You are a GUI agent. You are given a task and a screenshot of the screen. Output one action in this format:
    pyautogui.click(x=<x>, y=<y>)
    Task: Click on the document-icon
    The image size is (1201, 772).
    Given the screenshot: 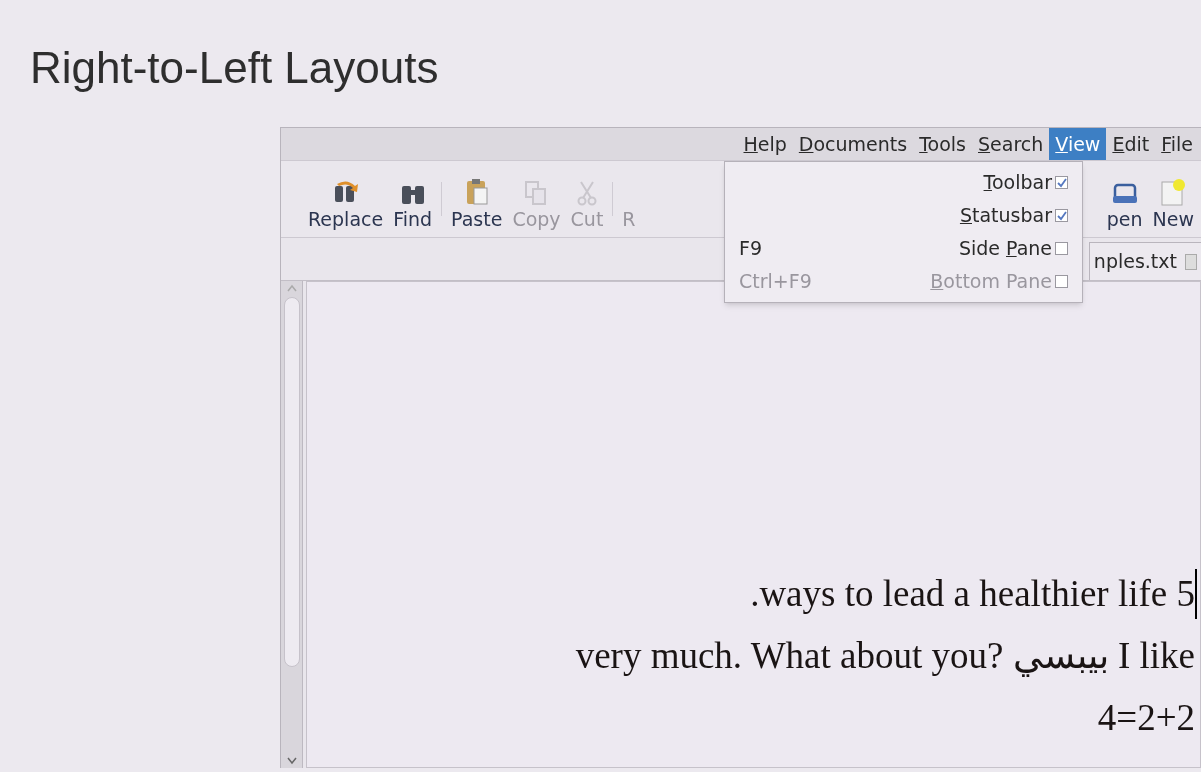 What is the action you would take?
    pyautogui.click(x=1191, y=261)
    